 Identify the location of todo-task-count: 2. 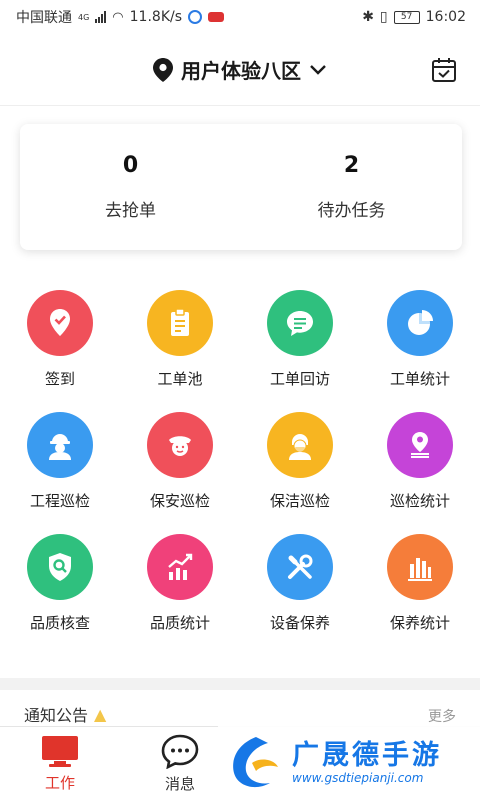
(351, 165).